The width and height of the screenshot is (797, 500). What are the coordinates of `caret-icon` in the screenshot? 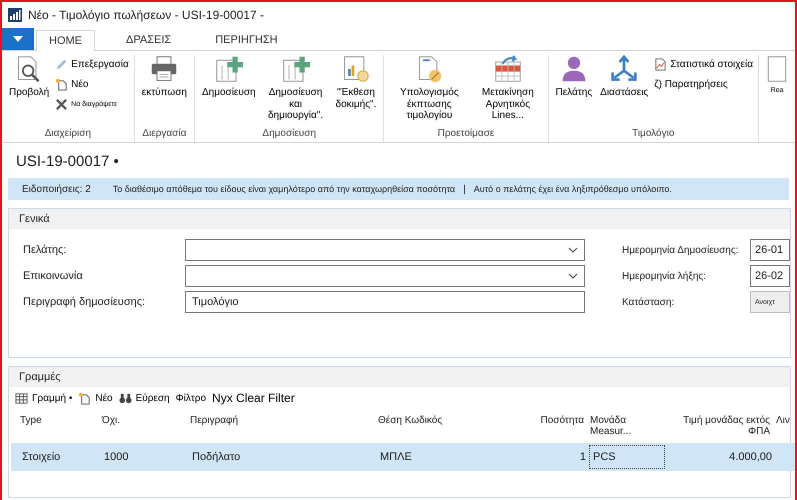 It's located at (18, 39).